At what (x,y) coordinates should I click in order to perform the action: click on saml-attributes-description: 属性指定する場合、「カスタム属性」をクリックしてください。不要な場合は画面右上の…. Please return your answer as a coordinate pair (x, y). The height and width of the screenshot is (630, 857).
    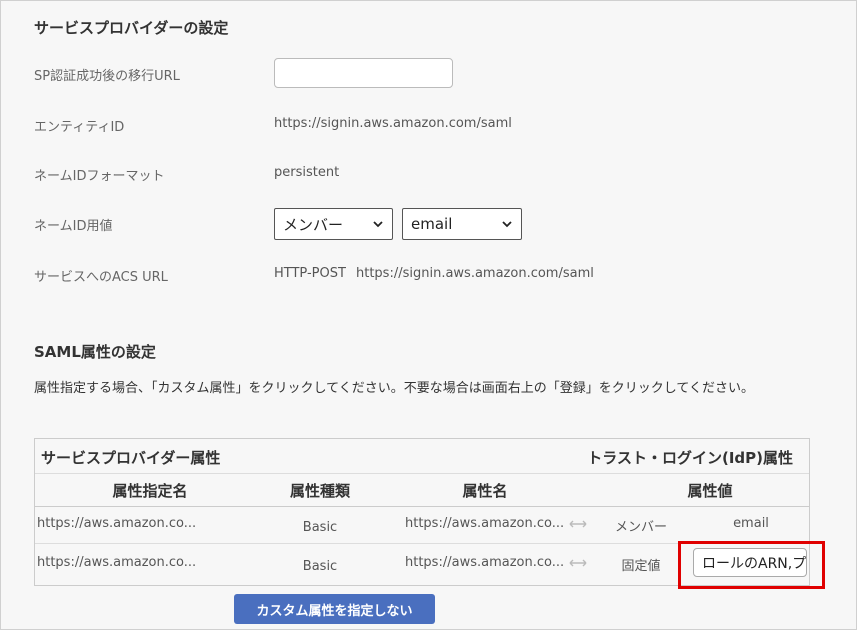
    Looking at the image, I should click on (394, 388).